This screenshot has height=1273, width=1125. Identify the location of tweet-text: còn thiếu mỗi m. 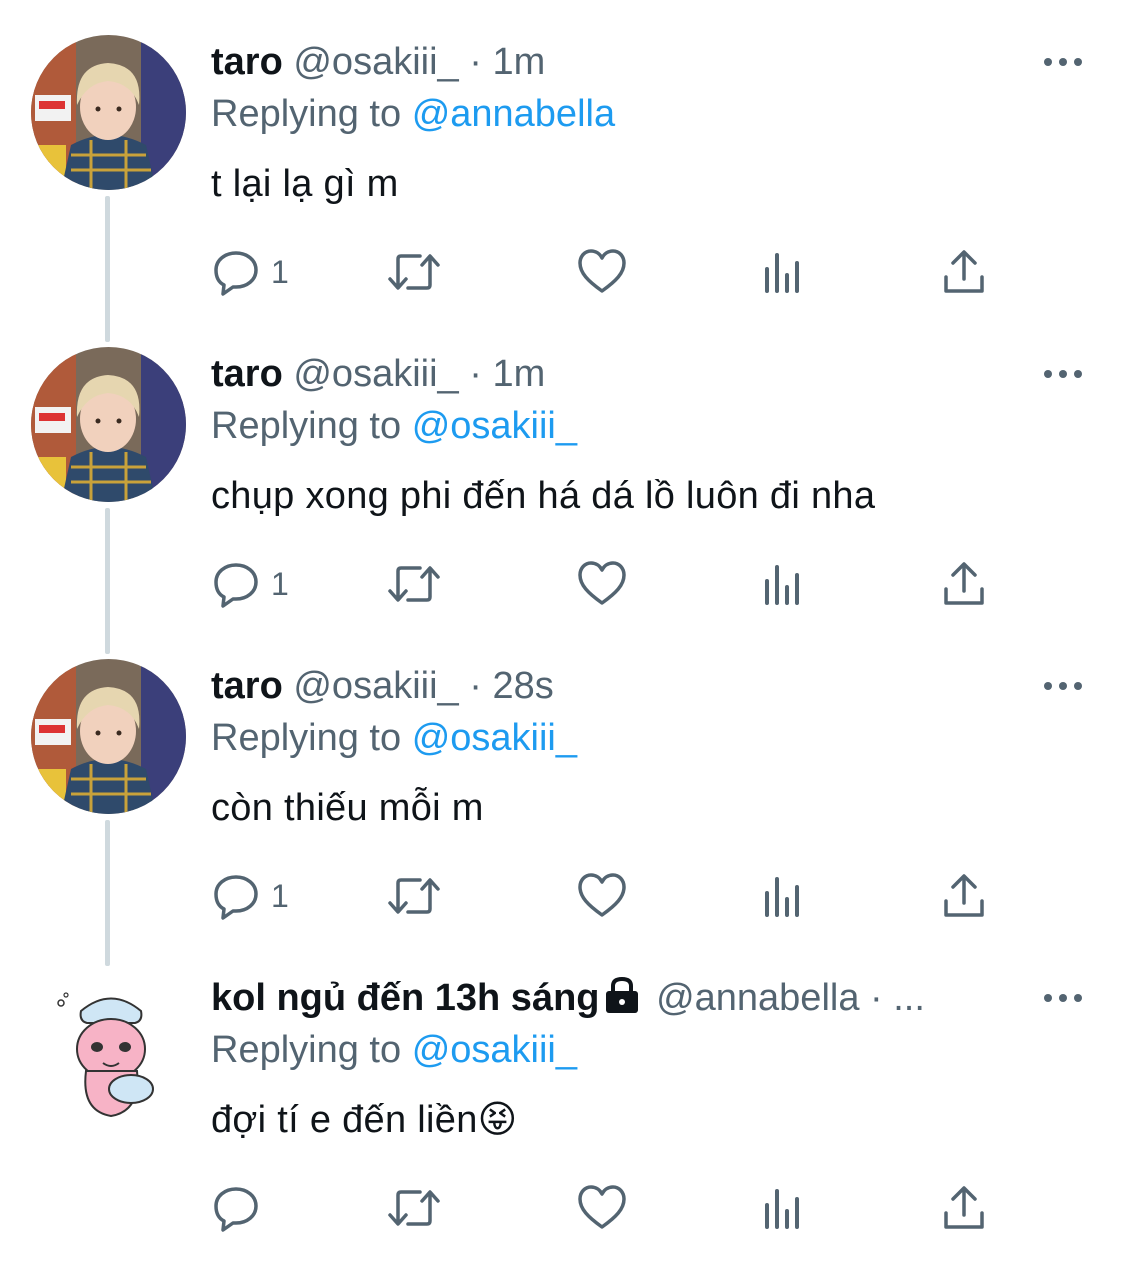
(347, 808).